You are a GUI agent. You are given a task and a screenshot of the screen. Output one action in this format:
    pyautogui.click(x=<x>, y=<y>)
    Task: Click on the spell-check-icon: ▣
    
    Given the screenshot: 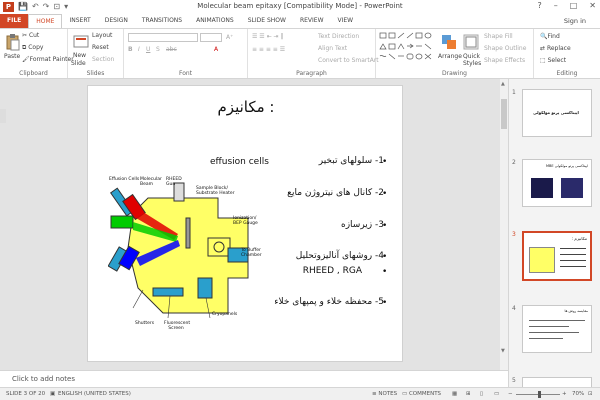 What is the action you would take?
    pyautogui.click(x=52, y=394)
    